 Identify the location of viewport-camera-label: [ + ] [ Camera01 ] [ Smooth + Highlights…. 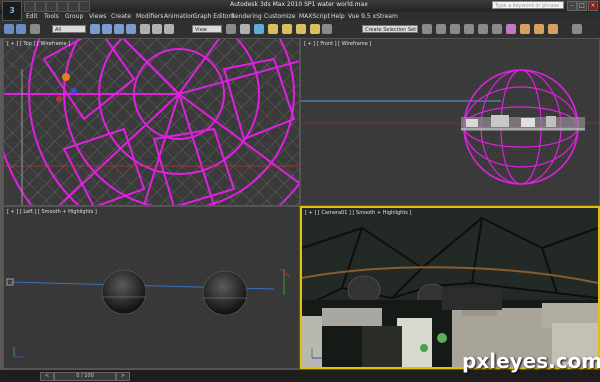
(358, 213).